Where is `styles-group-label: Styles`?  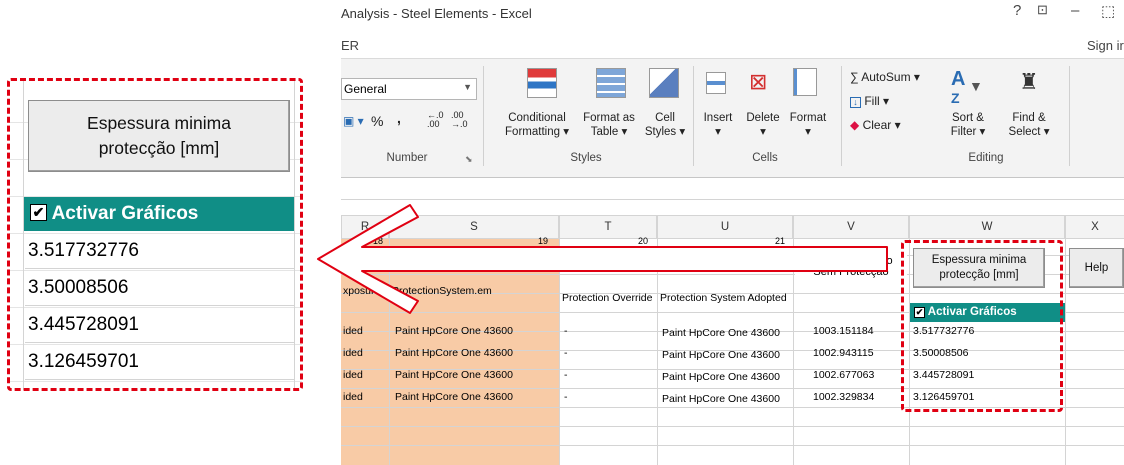
styles-group-label: Styles is located at coordinates (586, 158).